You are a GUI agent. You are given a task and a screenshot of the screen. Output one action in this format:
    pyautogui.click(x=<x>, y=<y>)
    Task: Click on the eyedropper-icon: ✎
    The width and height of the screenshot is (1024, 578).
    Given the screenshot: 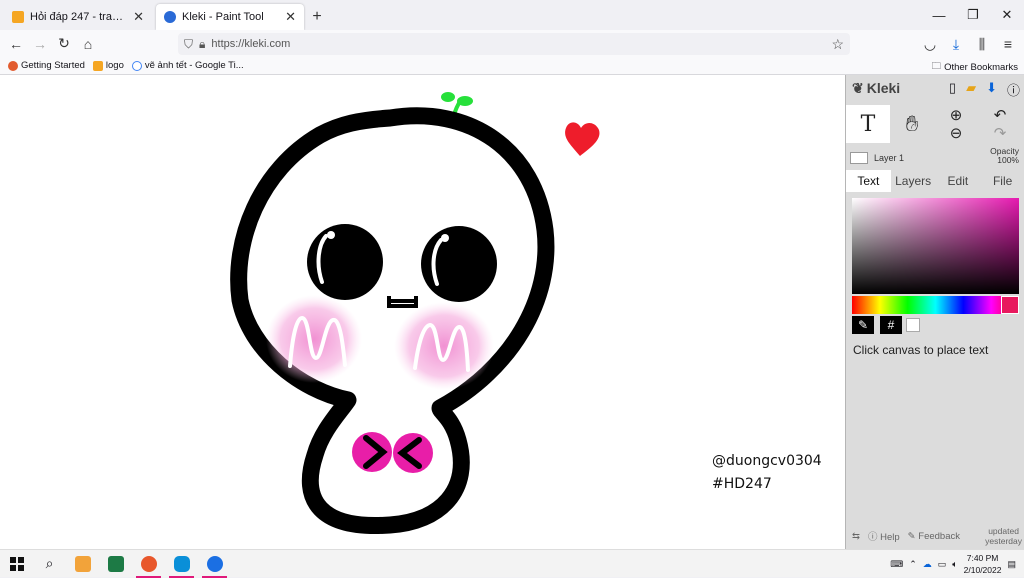 What is the action you would take?
    pyautogui.click(x=863, y=325)
    